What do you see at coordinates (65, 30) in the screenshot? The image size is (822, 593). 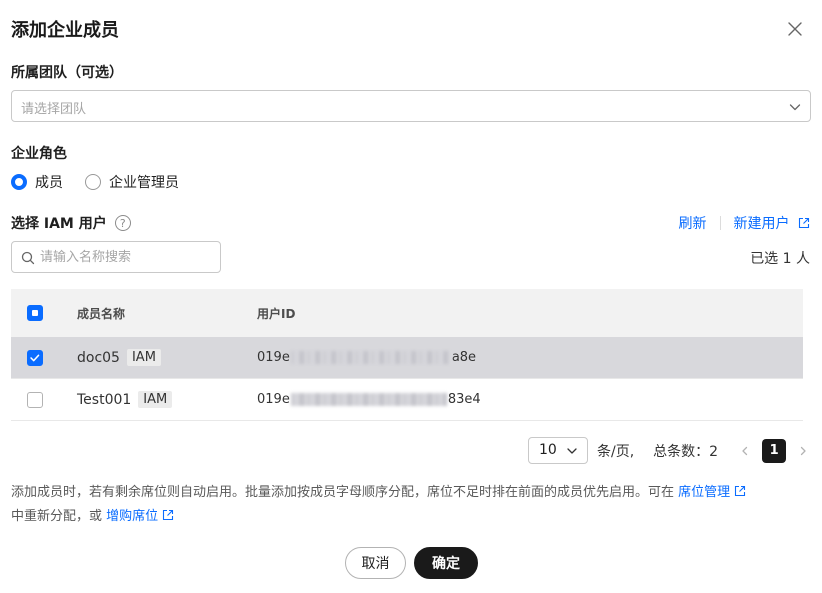 I see `dialog-title: 添加企业成员` at bounding box center [65, 30].